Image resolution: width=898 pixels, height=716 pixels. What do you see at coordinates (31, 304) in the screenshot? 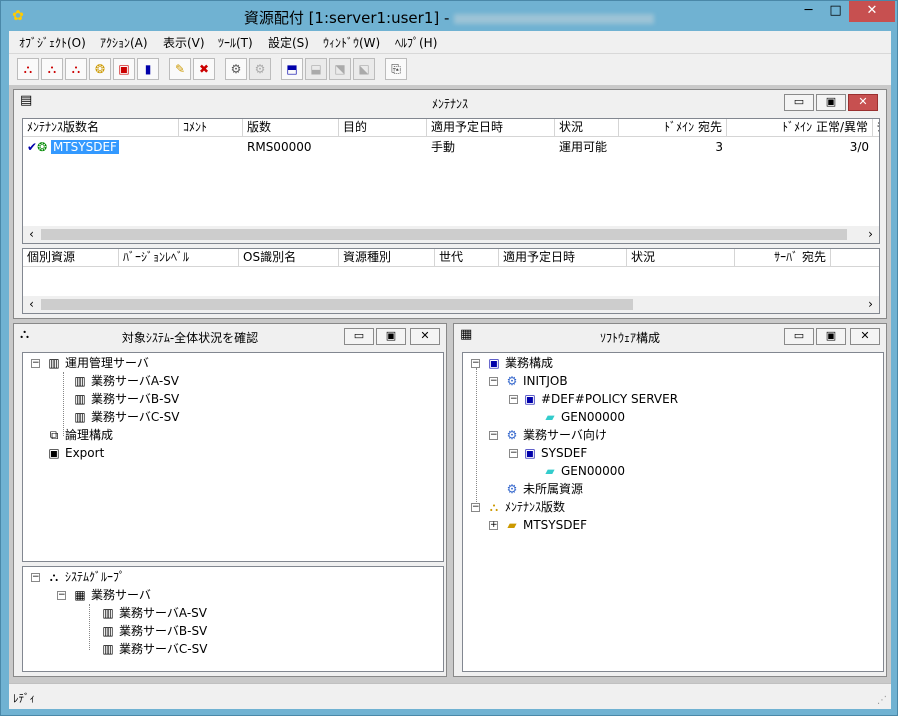
I see `detail-scroll-left-icon: ‹` at bounding box center [31, 304].